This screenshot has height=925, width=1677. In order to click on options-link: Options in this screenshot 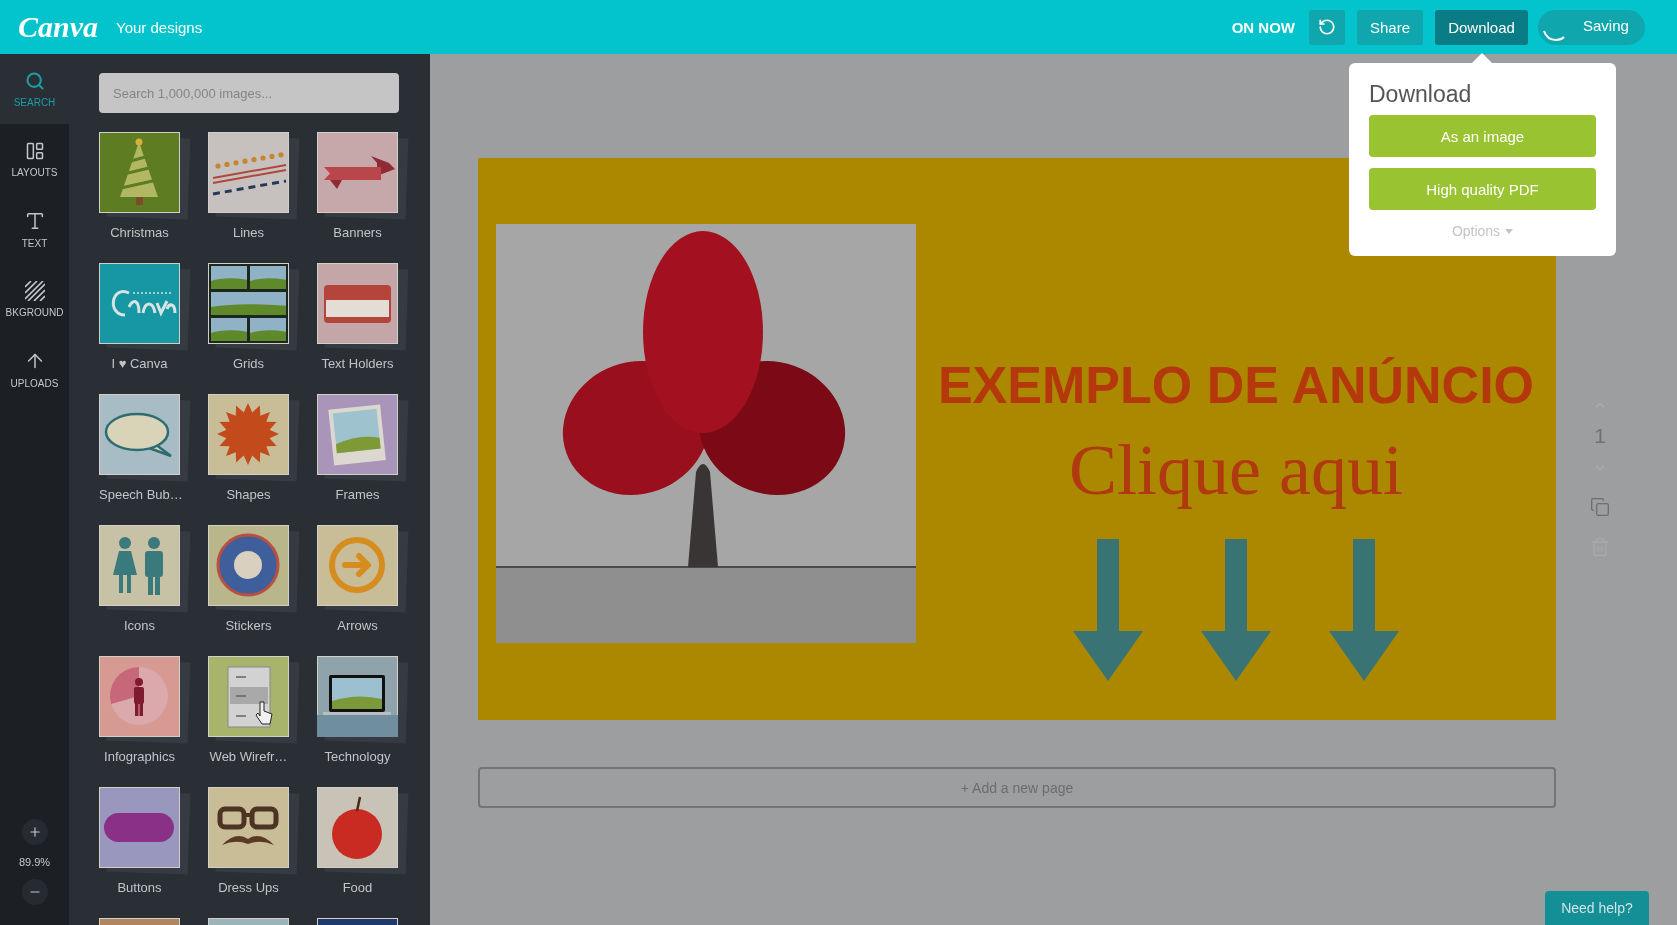, I will do `click(1482, 231)`.